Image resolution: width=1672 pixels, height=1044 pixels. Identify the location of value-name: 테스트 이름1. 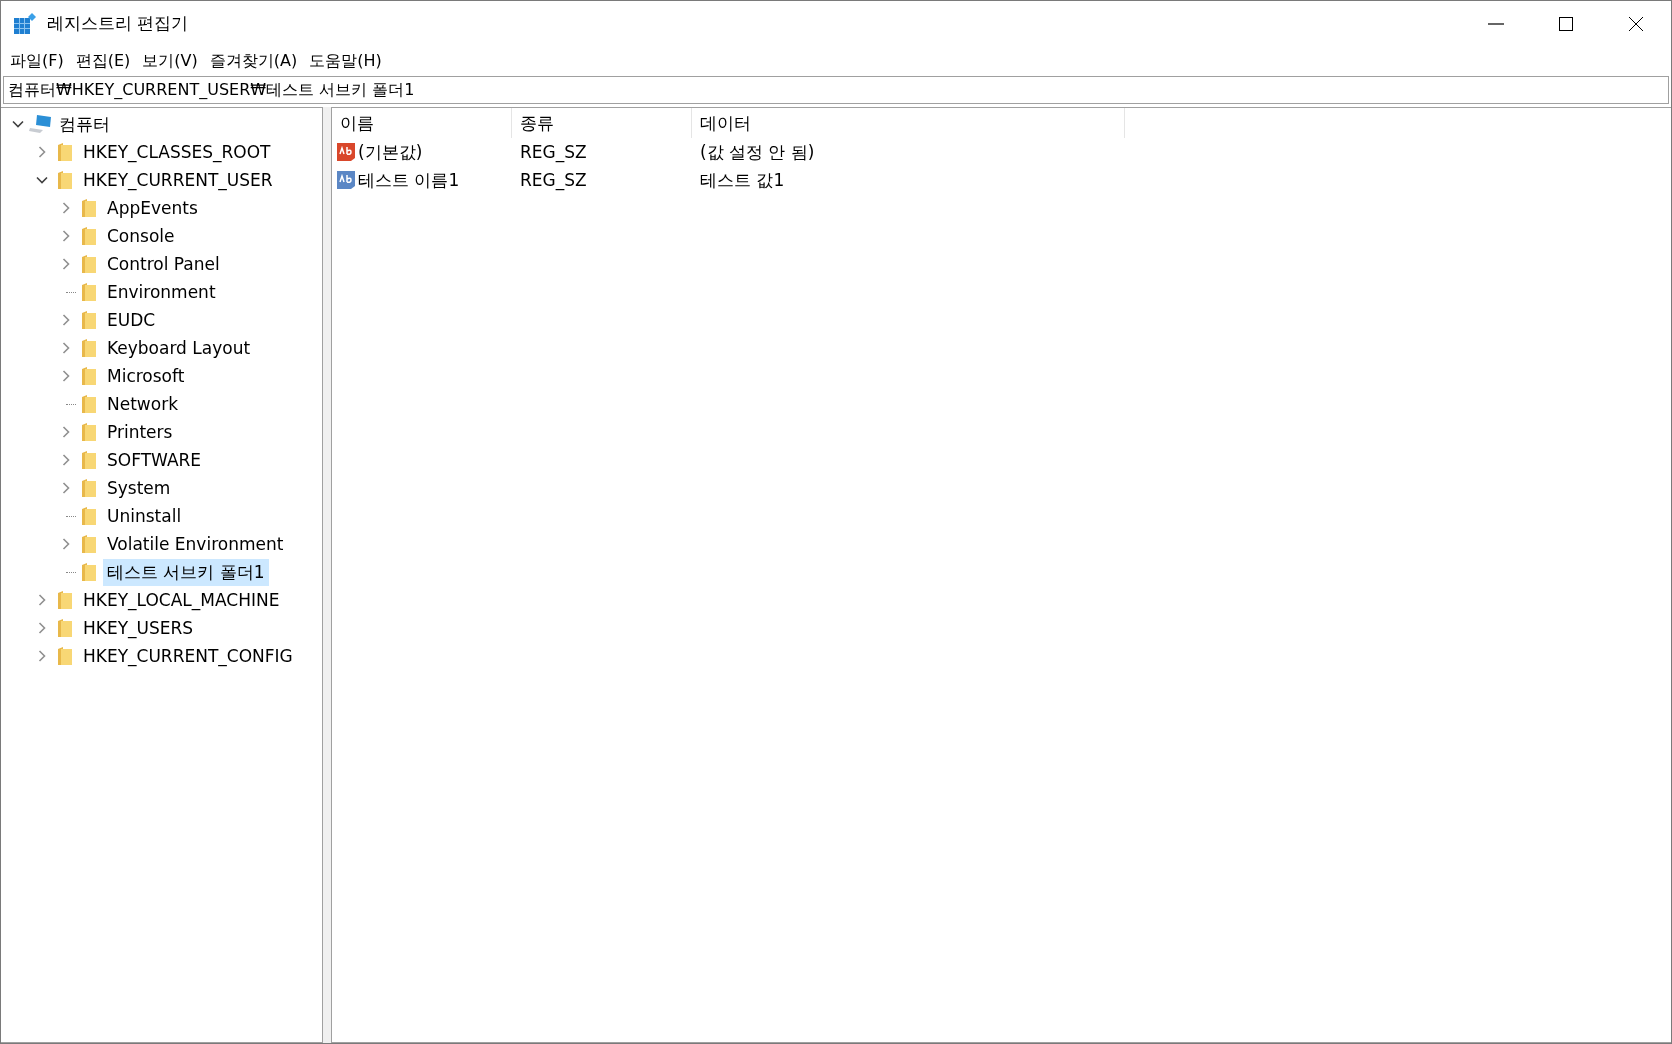
(409, 180).